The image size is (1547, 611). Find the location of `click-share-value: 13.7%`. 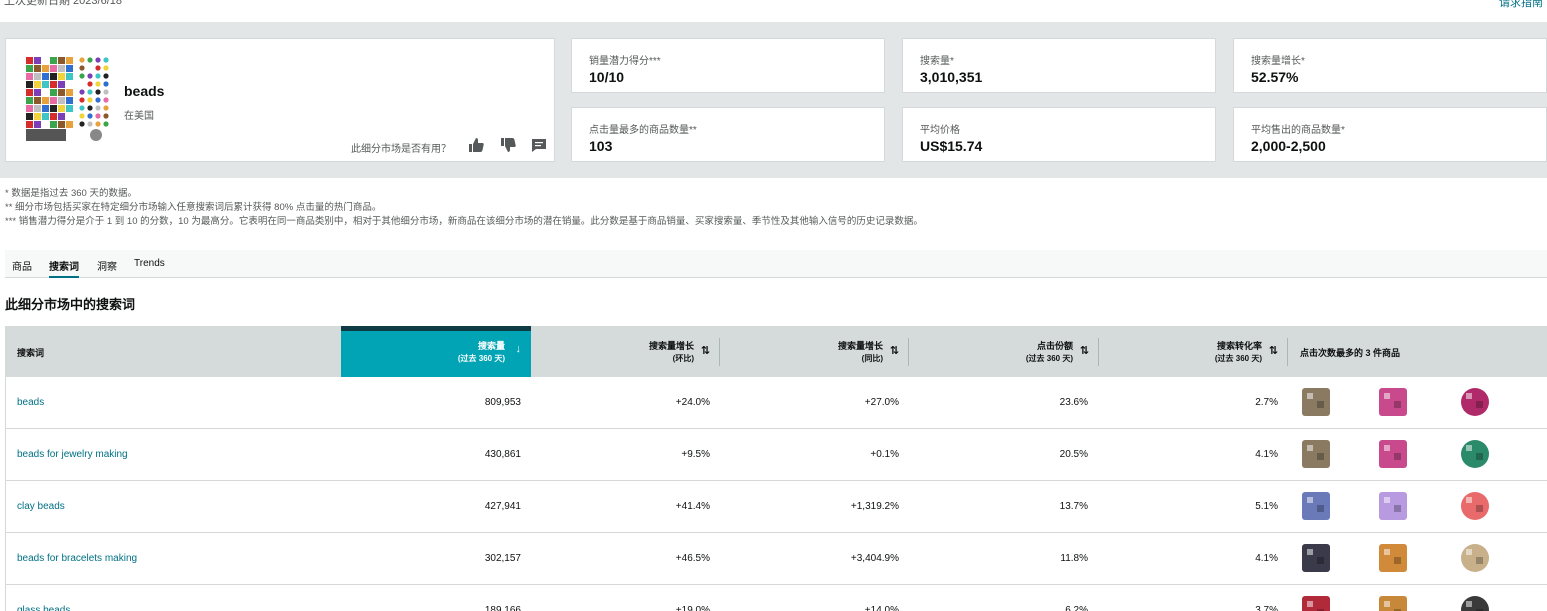

click-share-value: 13.7% is located at coordinates (1073, 506).